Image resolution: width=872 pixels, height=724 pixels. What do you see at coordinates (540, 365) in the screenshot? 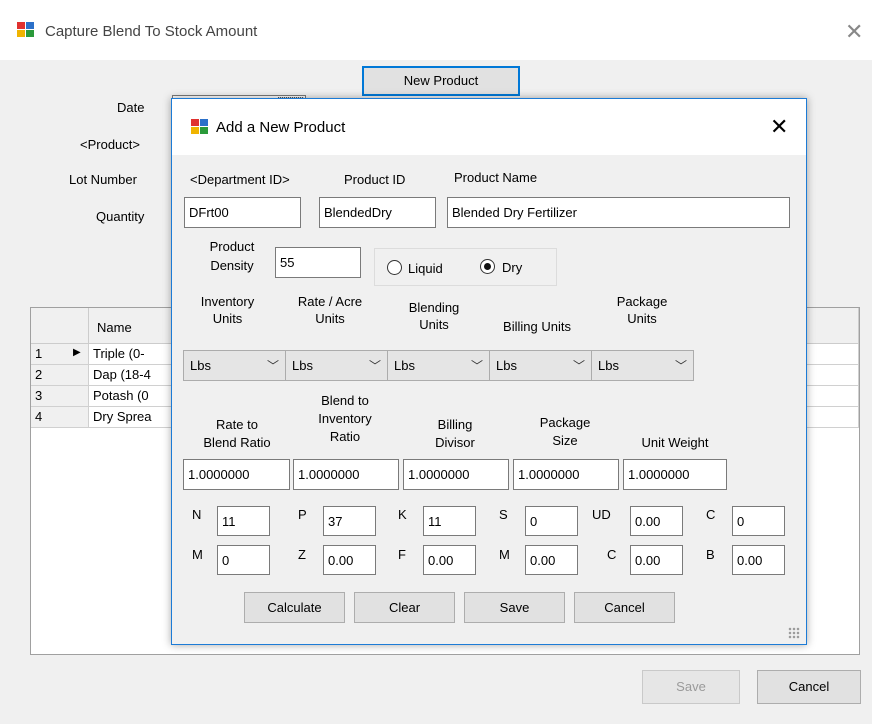
I see `billing-units-select: Lbs ﹀` at bounding box center [540, 365].